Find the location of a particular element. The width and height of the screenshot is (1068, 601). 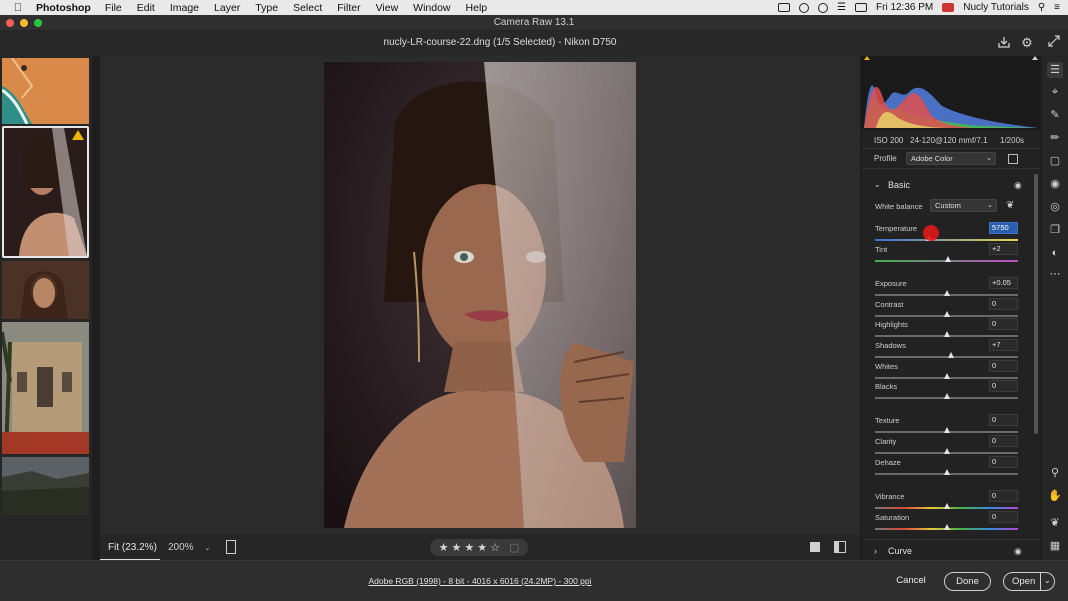

whites-slider-handle is located at coordinates (946, 376).